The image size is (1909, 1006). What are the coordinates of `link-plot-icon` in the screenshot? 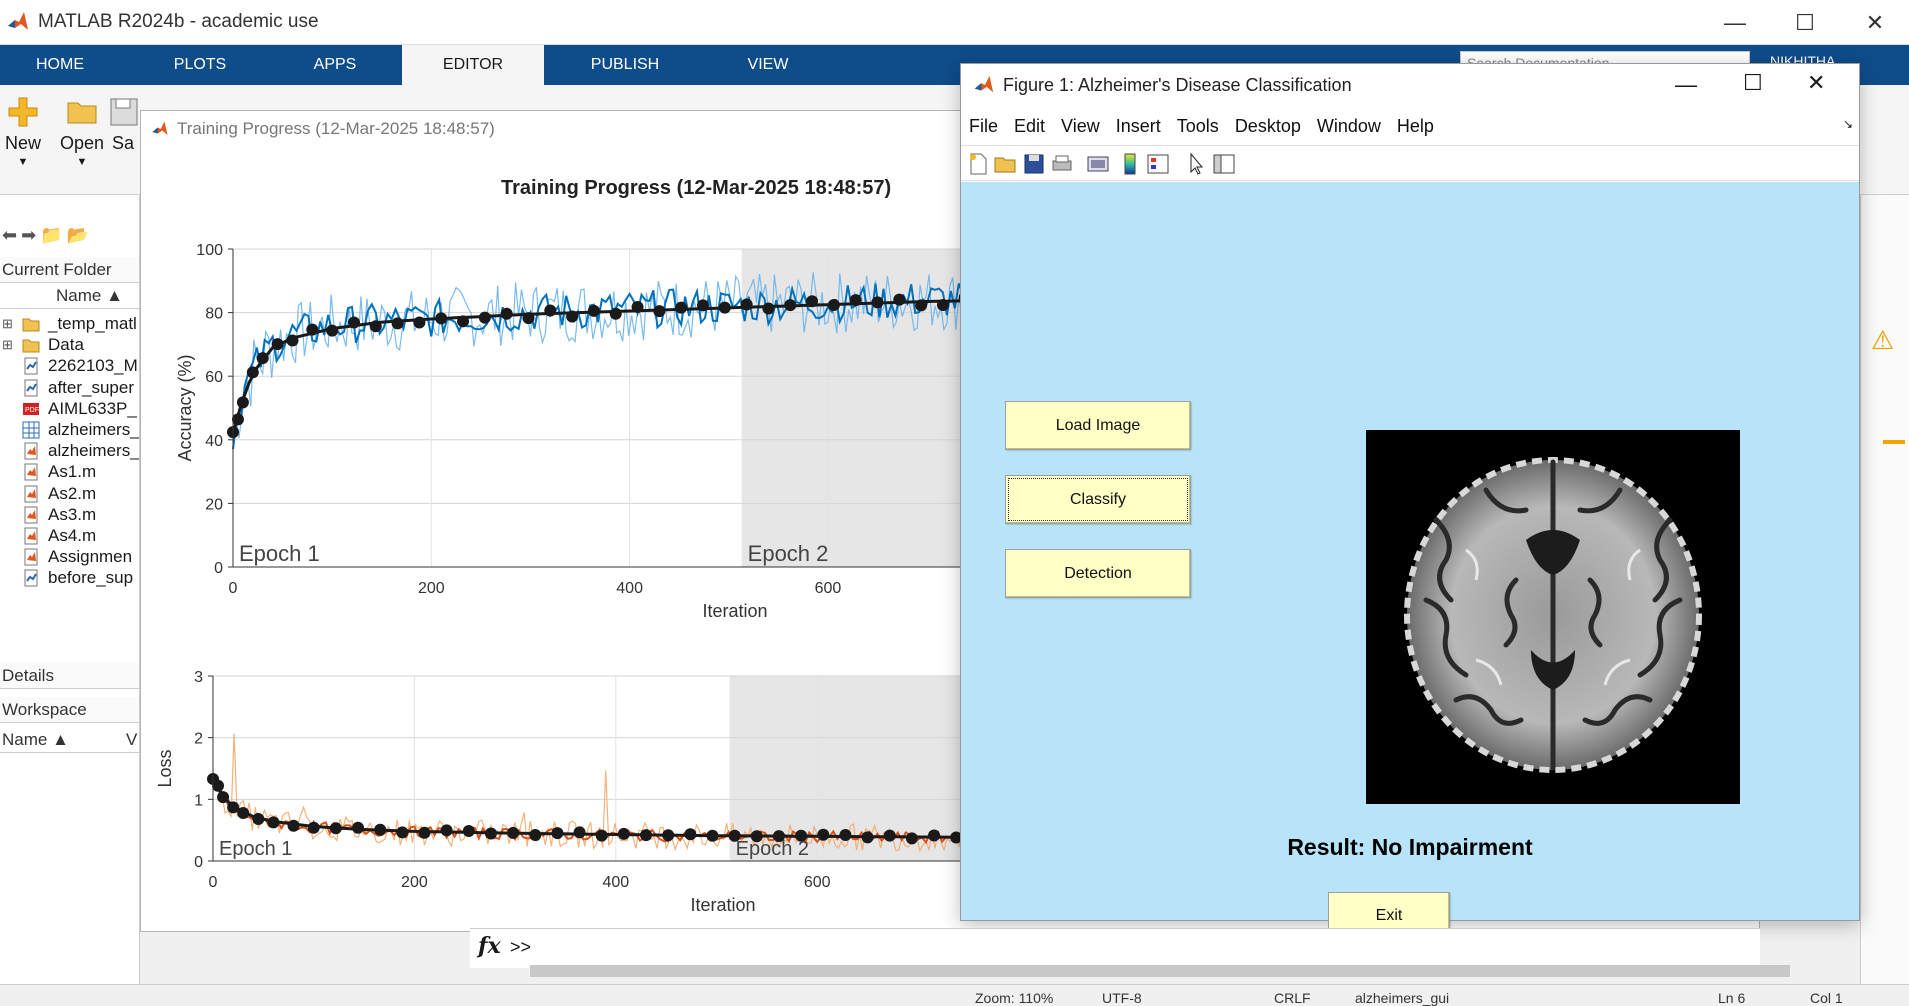 It's located at (1098, 164).